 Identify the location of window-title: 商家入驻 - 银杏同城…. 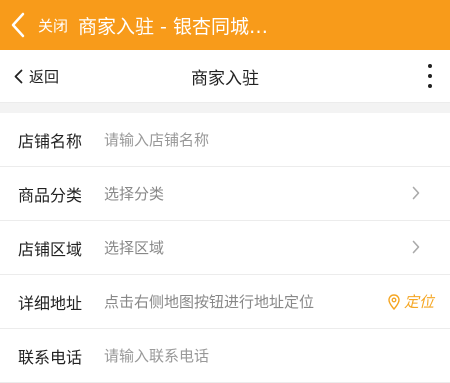
(173, 26).